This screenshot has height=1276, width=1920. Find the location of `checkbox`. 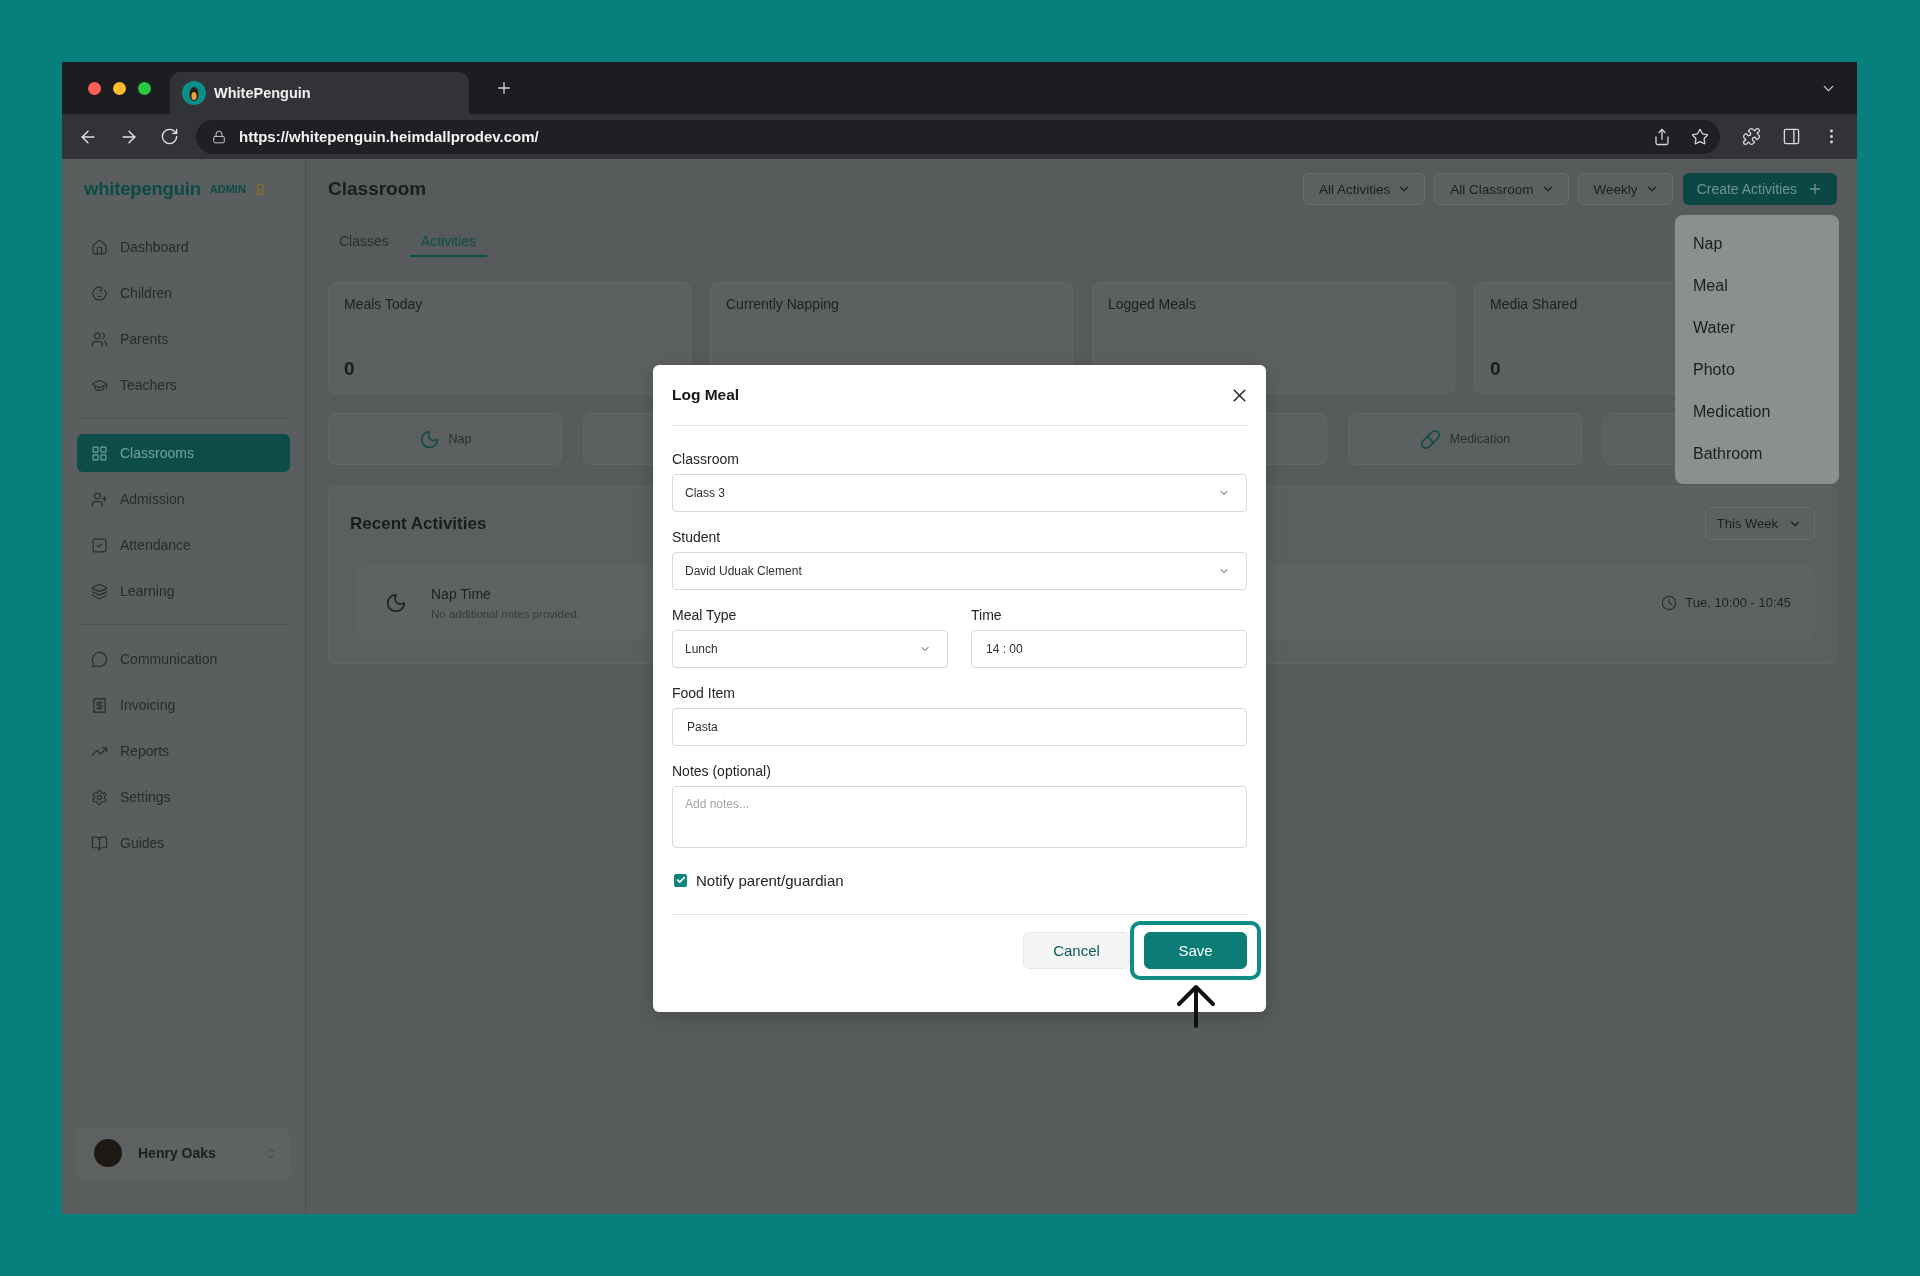

checkbox is located at coordinates (680, 880).